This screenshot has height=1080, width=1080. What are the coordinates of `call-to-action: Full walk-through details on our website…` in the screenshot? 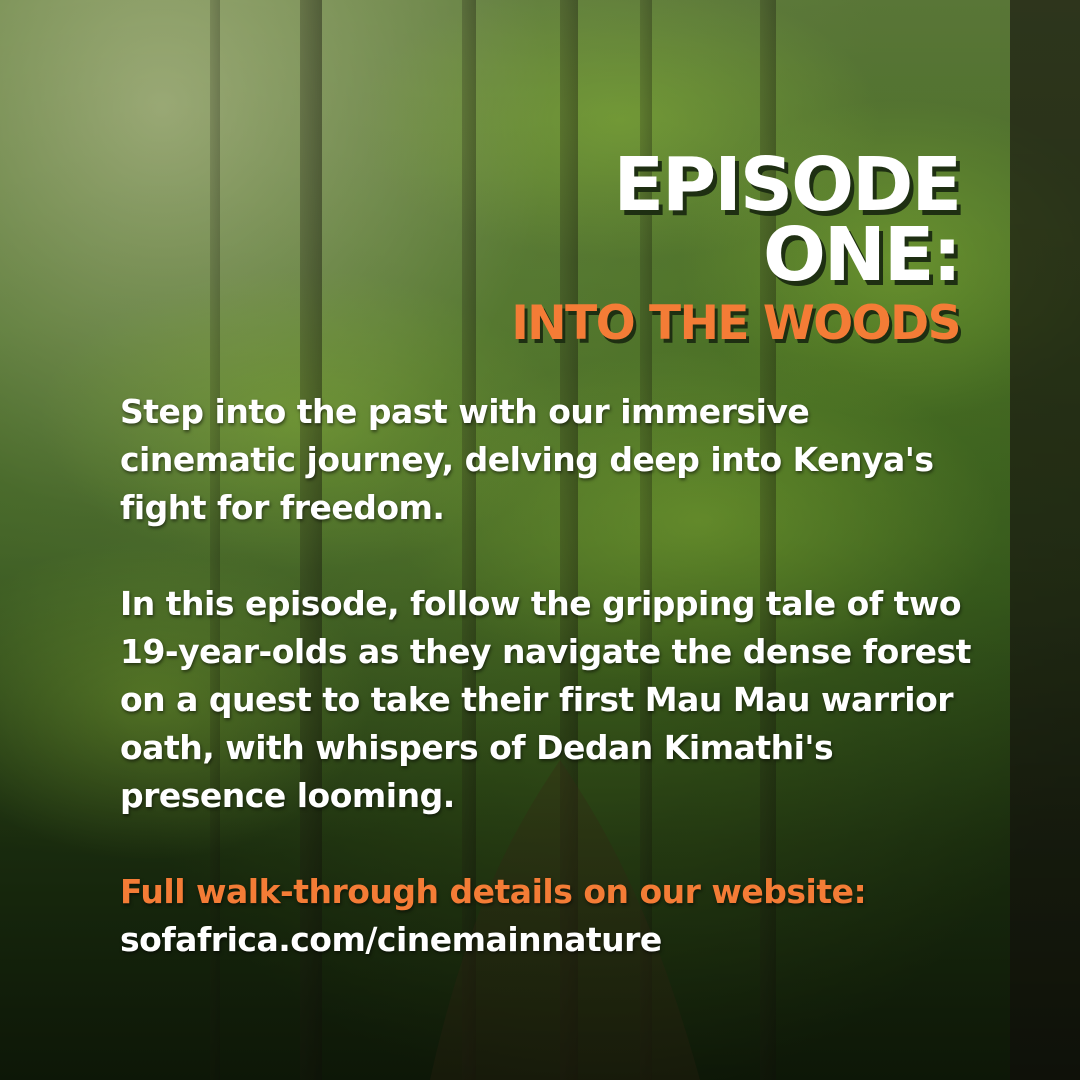 It's located at (555, 916).